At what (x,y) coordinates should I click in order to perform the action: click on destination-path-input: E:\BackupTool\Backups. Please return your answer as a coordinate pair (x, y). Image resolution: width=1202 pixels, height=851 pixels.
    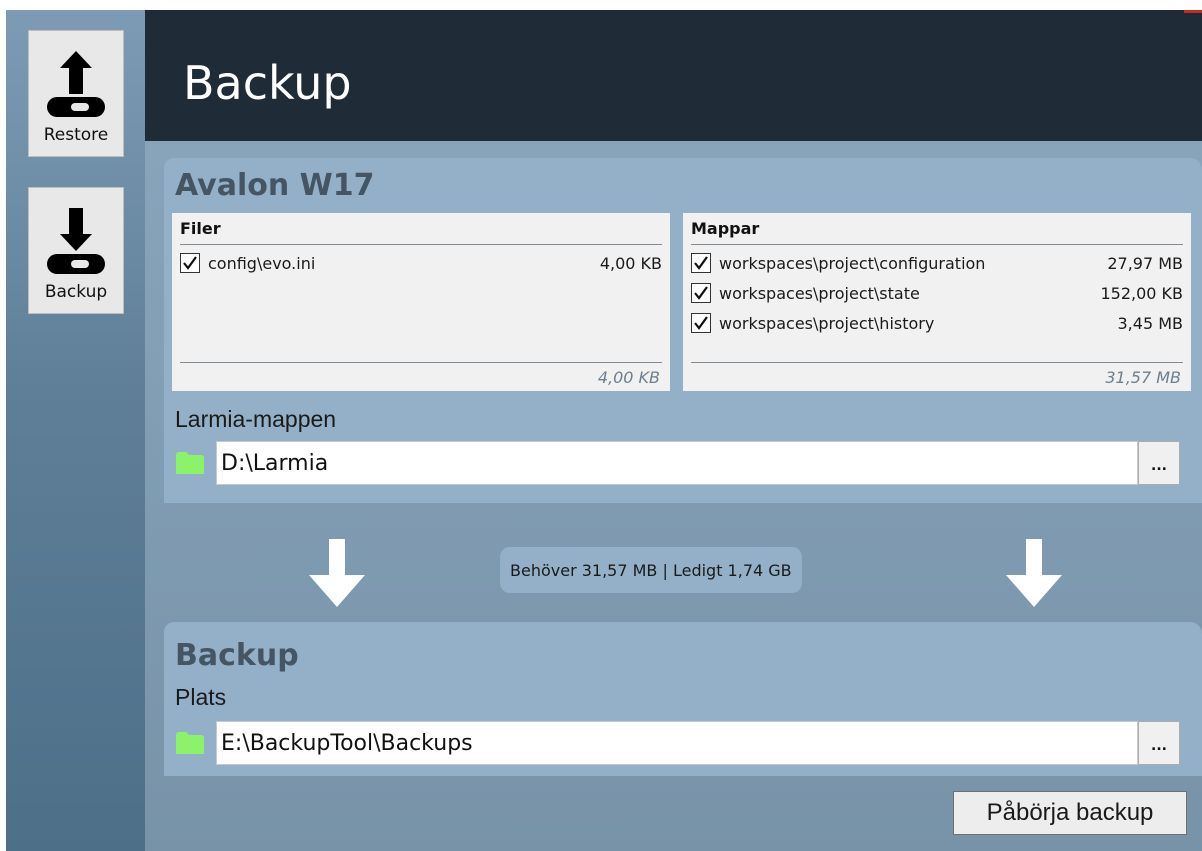
    Looking at the image, I should click on (677, 743).